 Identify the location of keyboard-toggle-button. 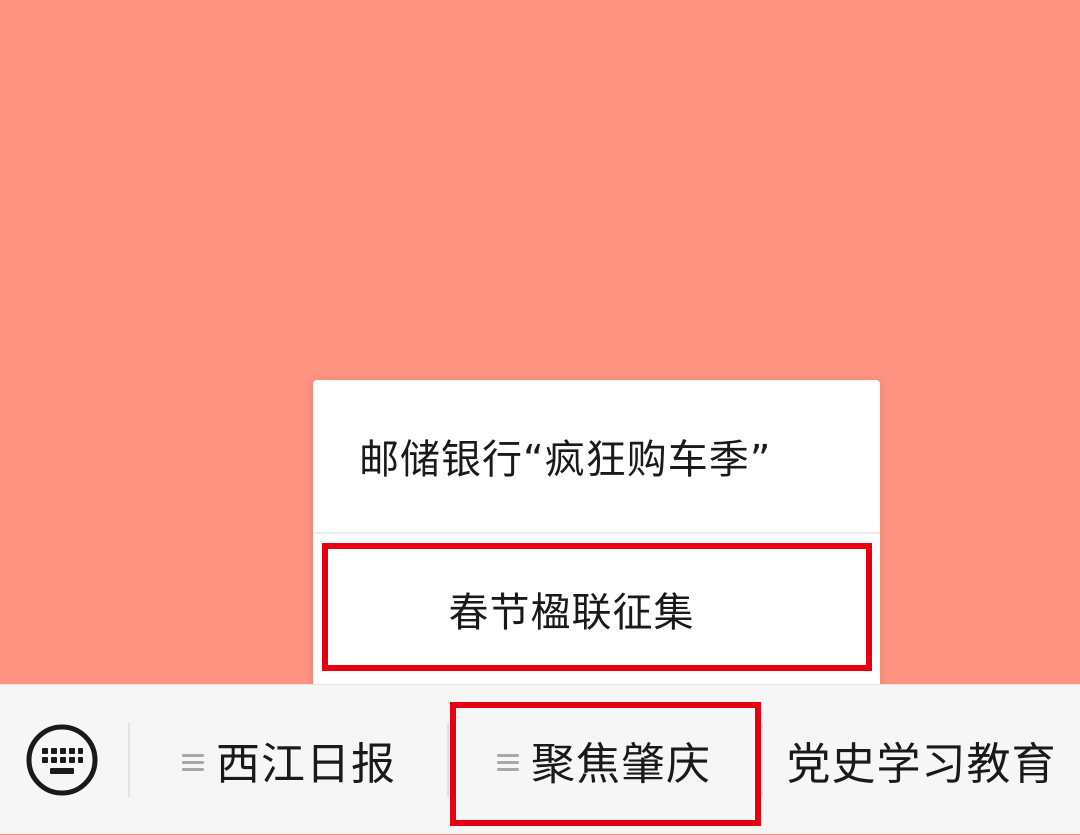
(62, 760).